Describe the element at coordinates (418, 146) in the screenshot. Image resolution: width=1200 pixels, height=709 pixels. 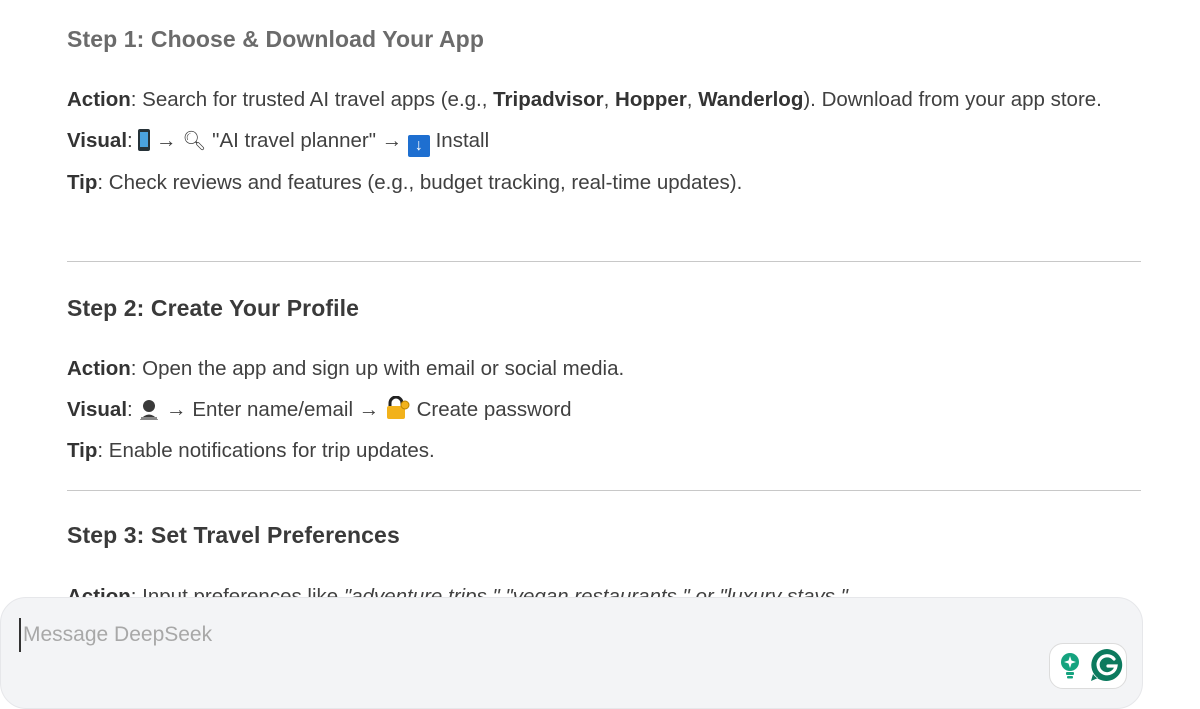
I see `download-arrow-icon: ↓` at that location.